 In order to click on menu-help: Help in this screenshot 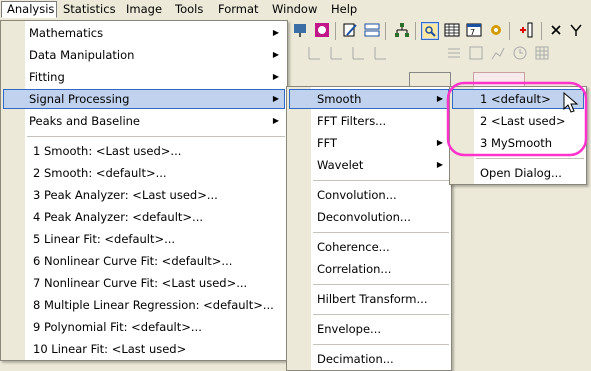, I will do `click(344, 9)`.